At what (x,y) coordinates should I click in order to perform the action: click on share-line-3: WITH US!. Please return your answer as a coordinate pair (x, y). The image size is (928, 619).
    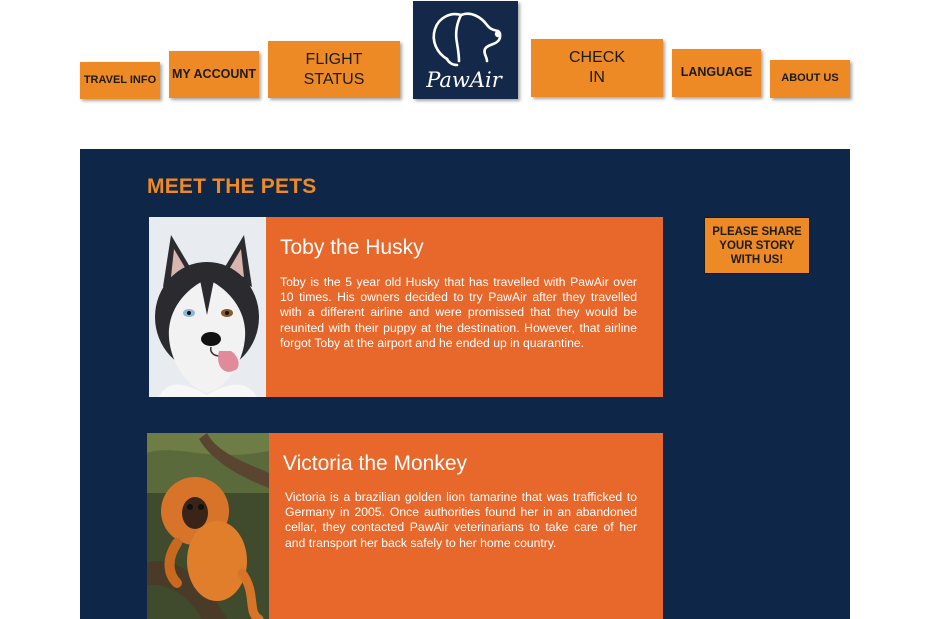
    Looking at the image, I should click on (757, 259).